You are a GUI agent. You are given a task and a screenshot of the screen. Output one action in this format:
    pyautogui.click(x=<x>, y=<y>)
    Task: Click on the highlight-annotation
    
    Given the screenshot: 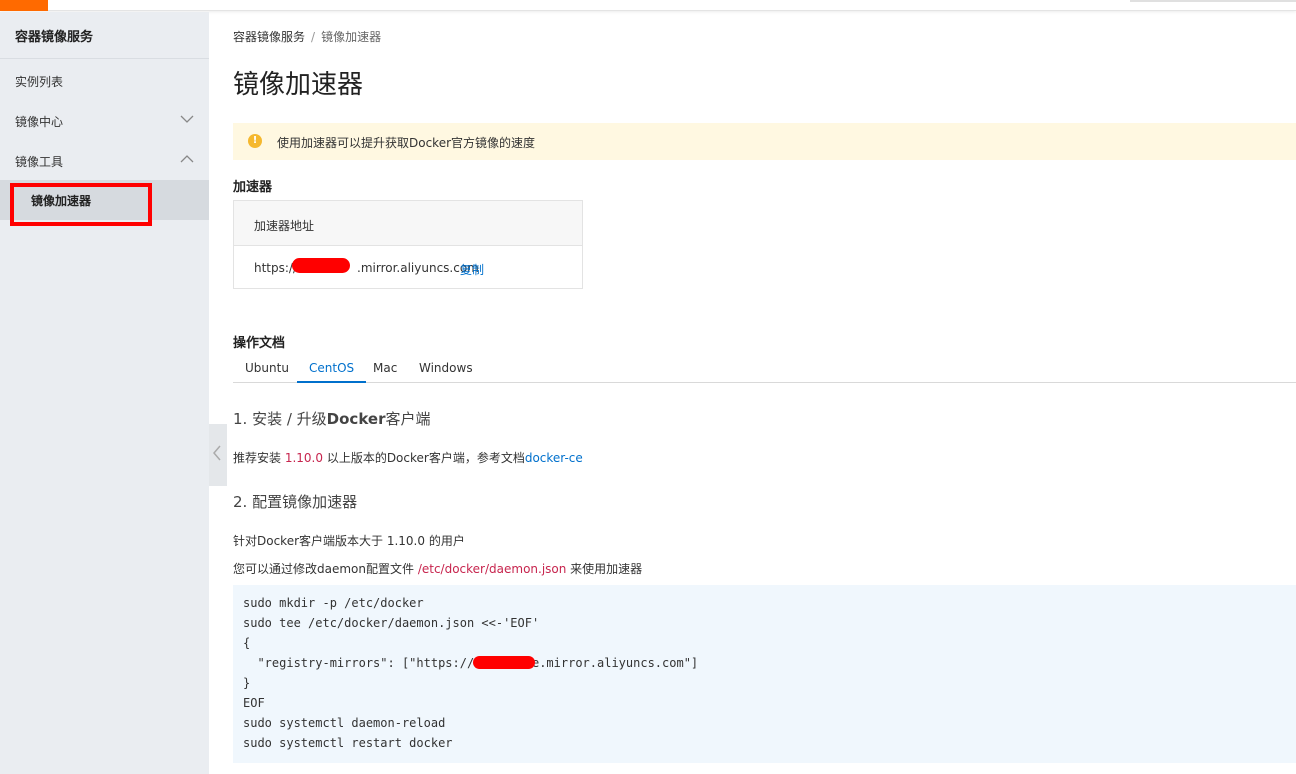 What is the action you would take?
    pyautogui.click(x=81, y=204)
    